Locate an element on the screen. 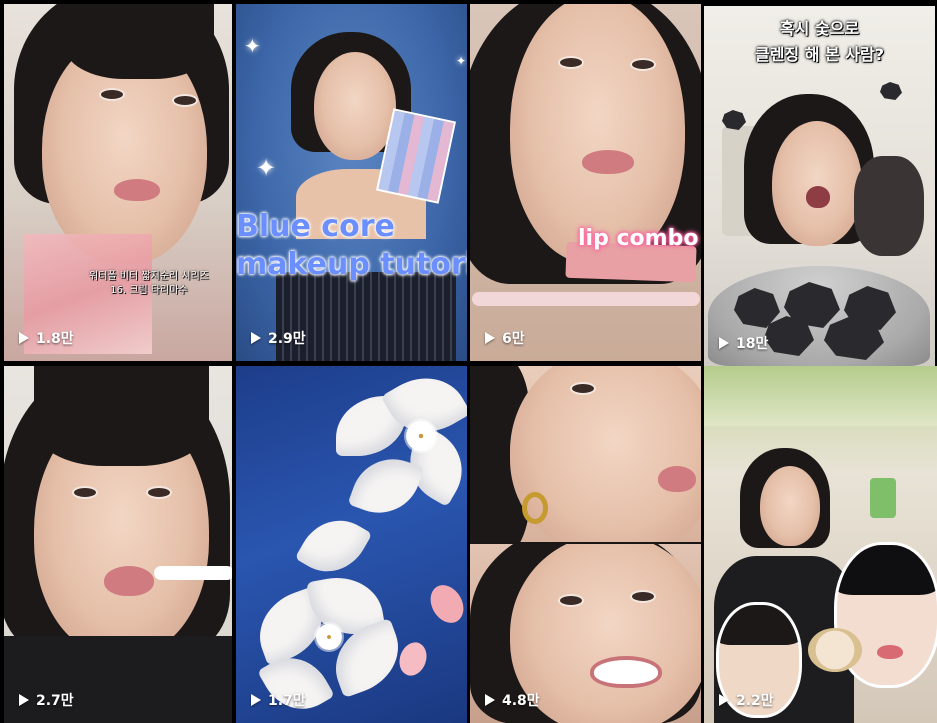 Image resolution: width=937 pixels, height=723 pixels. video-tile-4: 혹시 숯으로 클렌징 해 본 사람? 18만 is located at coordinates (819, 186).